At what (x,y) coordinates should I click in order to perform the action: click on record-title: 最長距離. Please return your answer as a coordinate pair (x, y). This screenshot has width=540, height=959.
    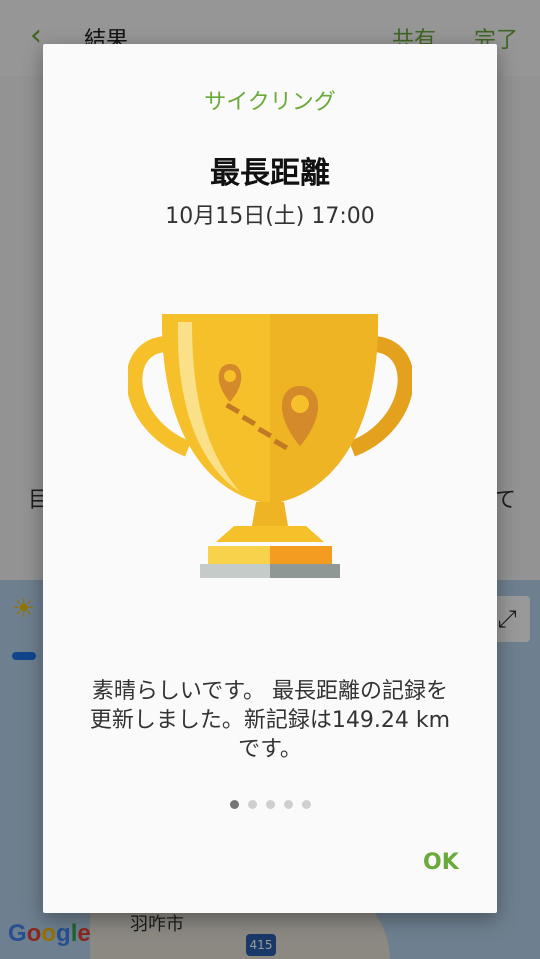
    Looking at the image, I should click on (270, 173).